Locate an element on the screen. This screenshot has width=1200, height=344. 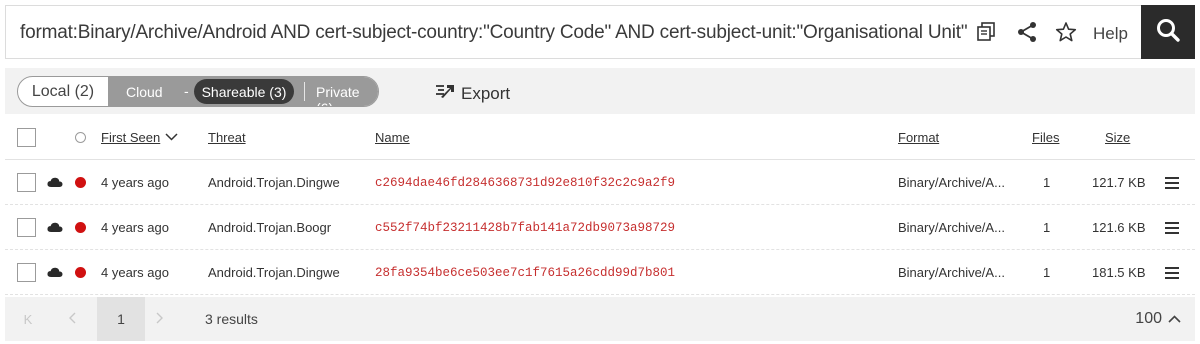
search-icon is located at coordinates (1168, 32).